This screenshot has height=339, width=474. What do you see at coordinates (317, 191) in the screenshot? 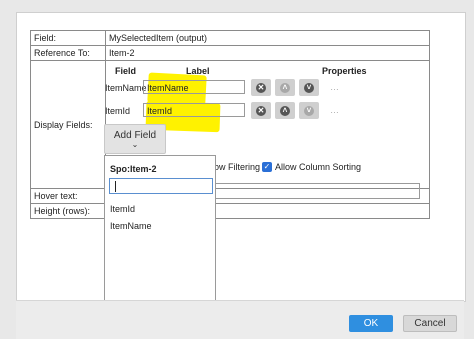
I see `hover-text-input` at bounding box center [317, 191].